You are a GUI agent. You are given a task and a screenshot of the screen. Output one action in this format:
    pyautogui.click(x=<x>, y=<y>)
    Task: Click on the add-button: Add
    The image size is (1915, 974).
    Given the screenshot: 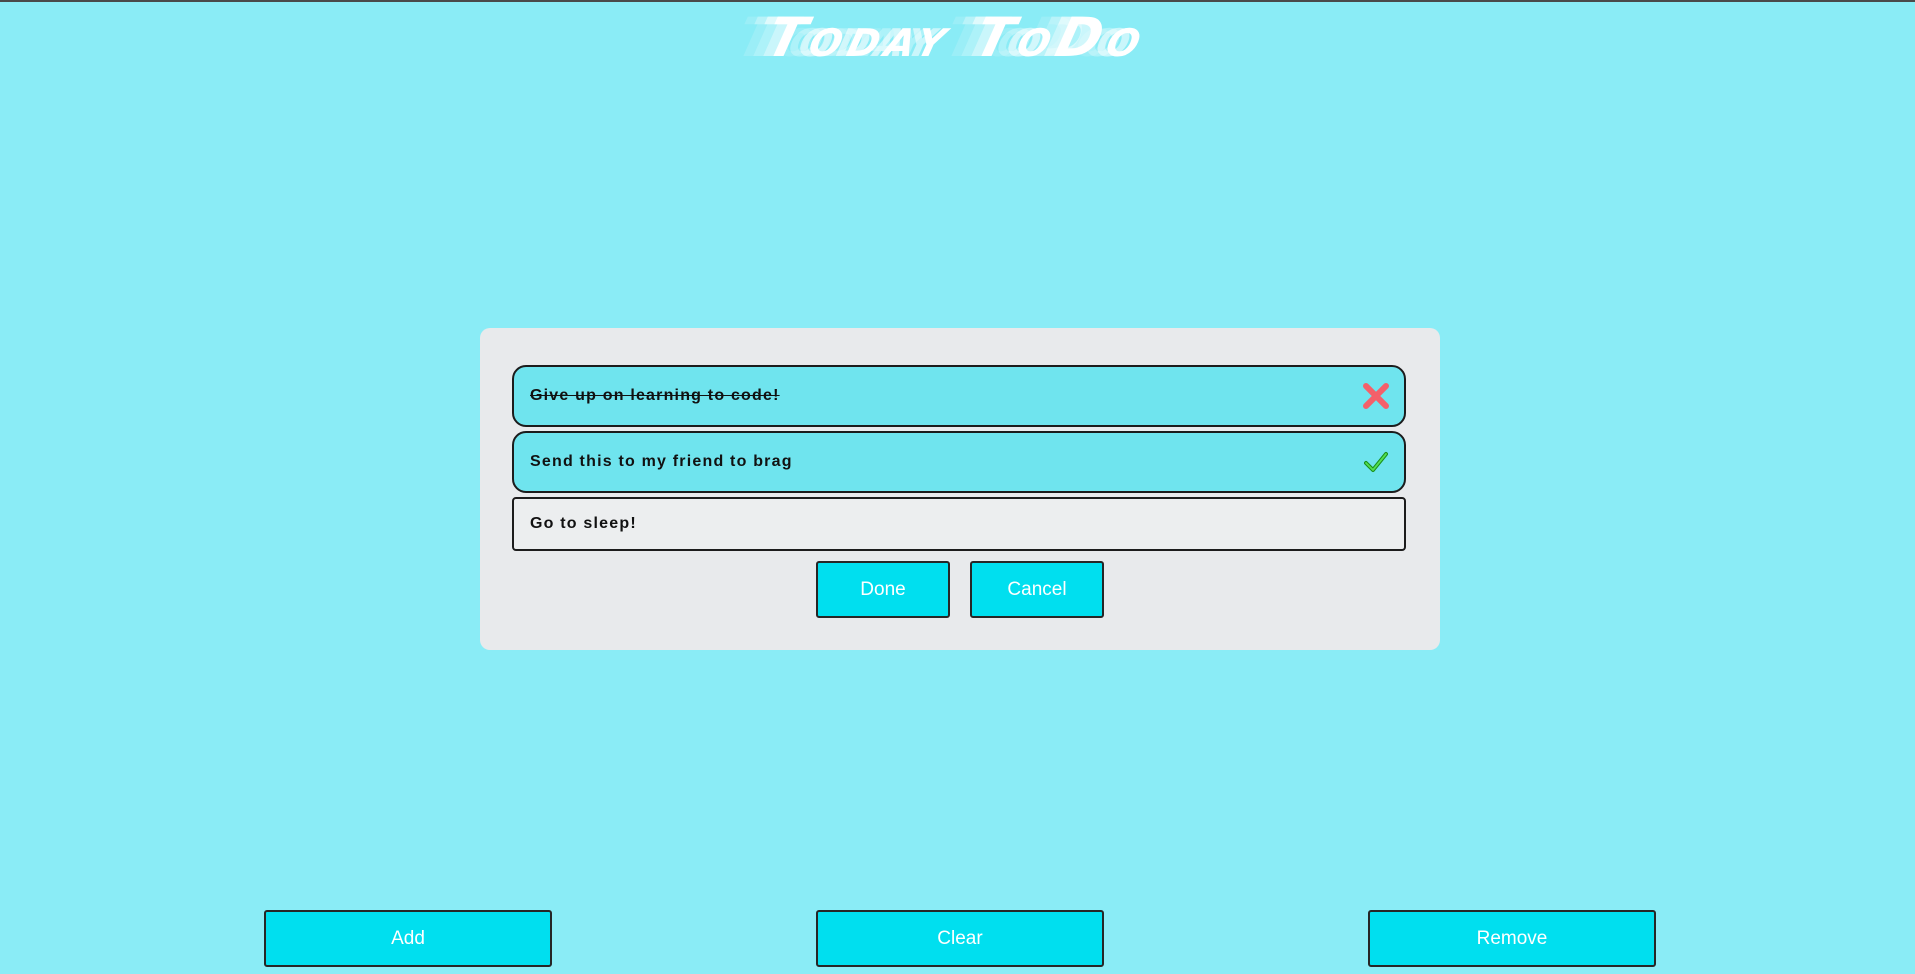 What is the action you would take?
    pyautogui.click(x=408, y=938)
    